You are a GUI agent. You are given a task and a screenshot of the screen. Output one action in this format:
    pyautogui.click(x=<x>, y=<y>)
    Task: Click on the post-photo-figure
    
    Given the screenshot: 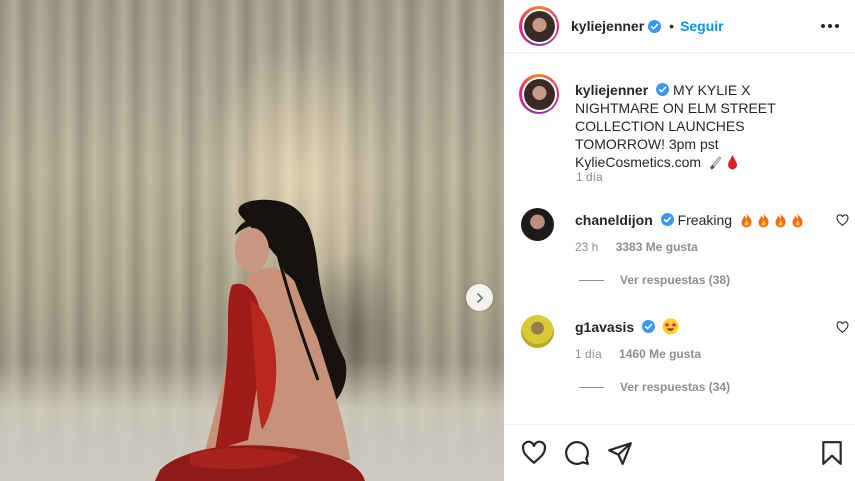 What is the action you would take?
    pyautogui.click(x=260, y=340)
    